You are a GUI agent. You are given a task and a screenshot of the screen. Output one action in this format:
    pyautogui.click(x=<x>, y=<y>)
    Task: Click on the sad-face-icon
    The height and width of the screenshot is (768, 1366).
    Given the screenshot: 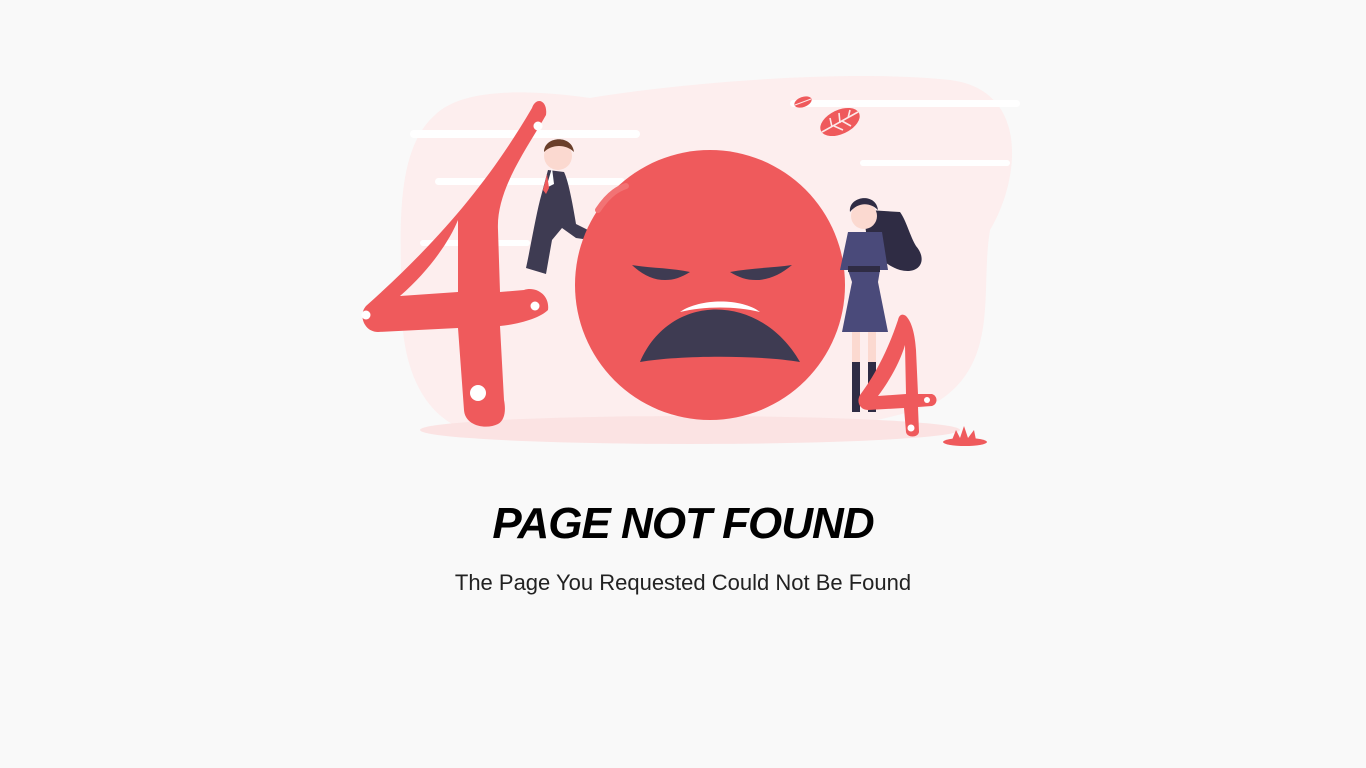 What is the action you would take?
    pyautogui.click(x=710, y=285)
    